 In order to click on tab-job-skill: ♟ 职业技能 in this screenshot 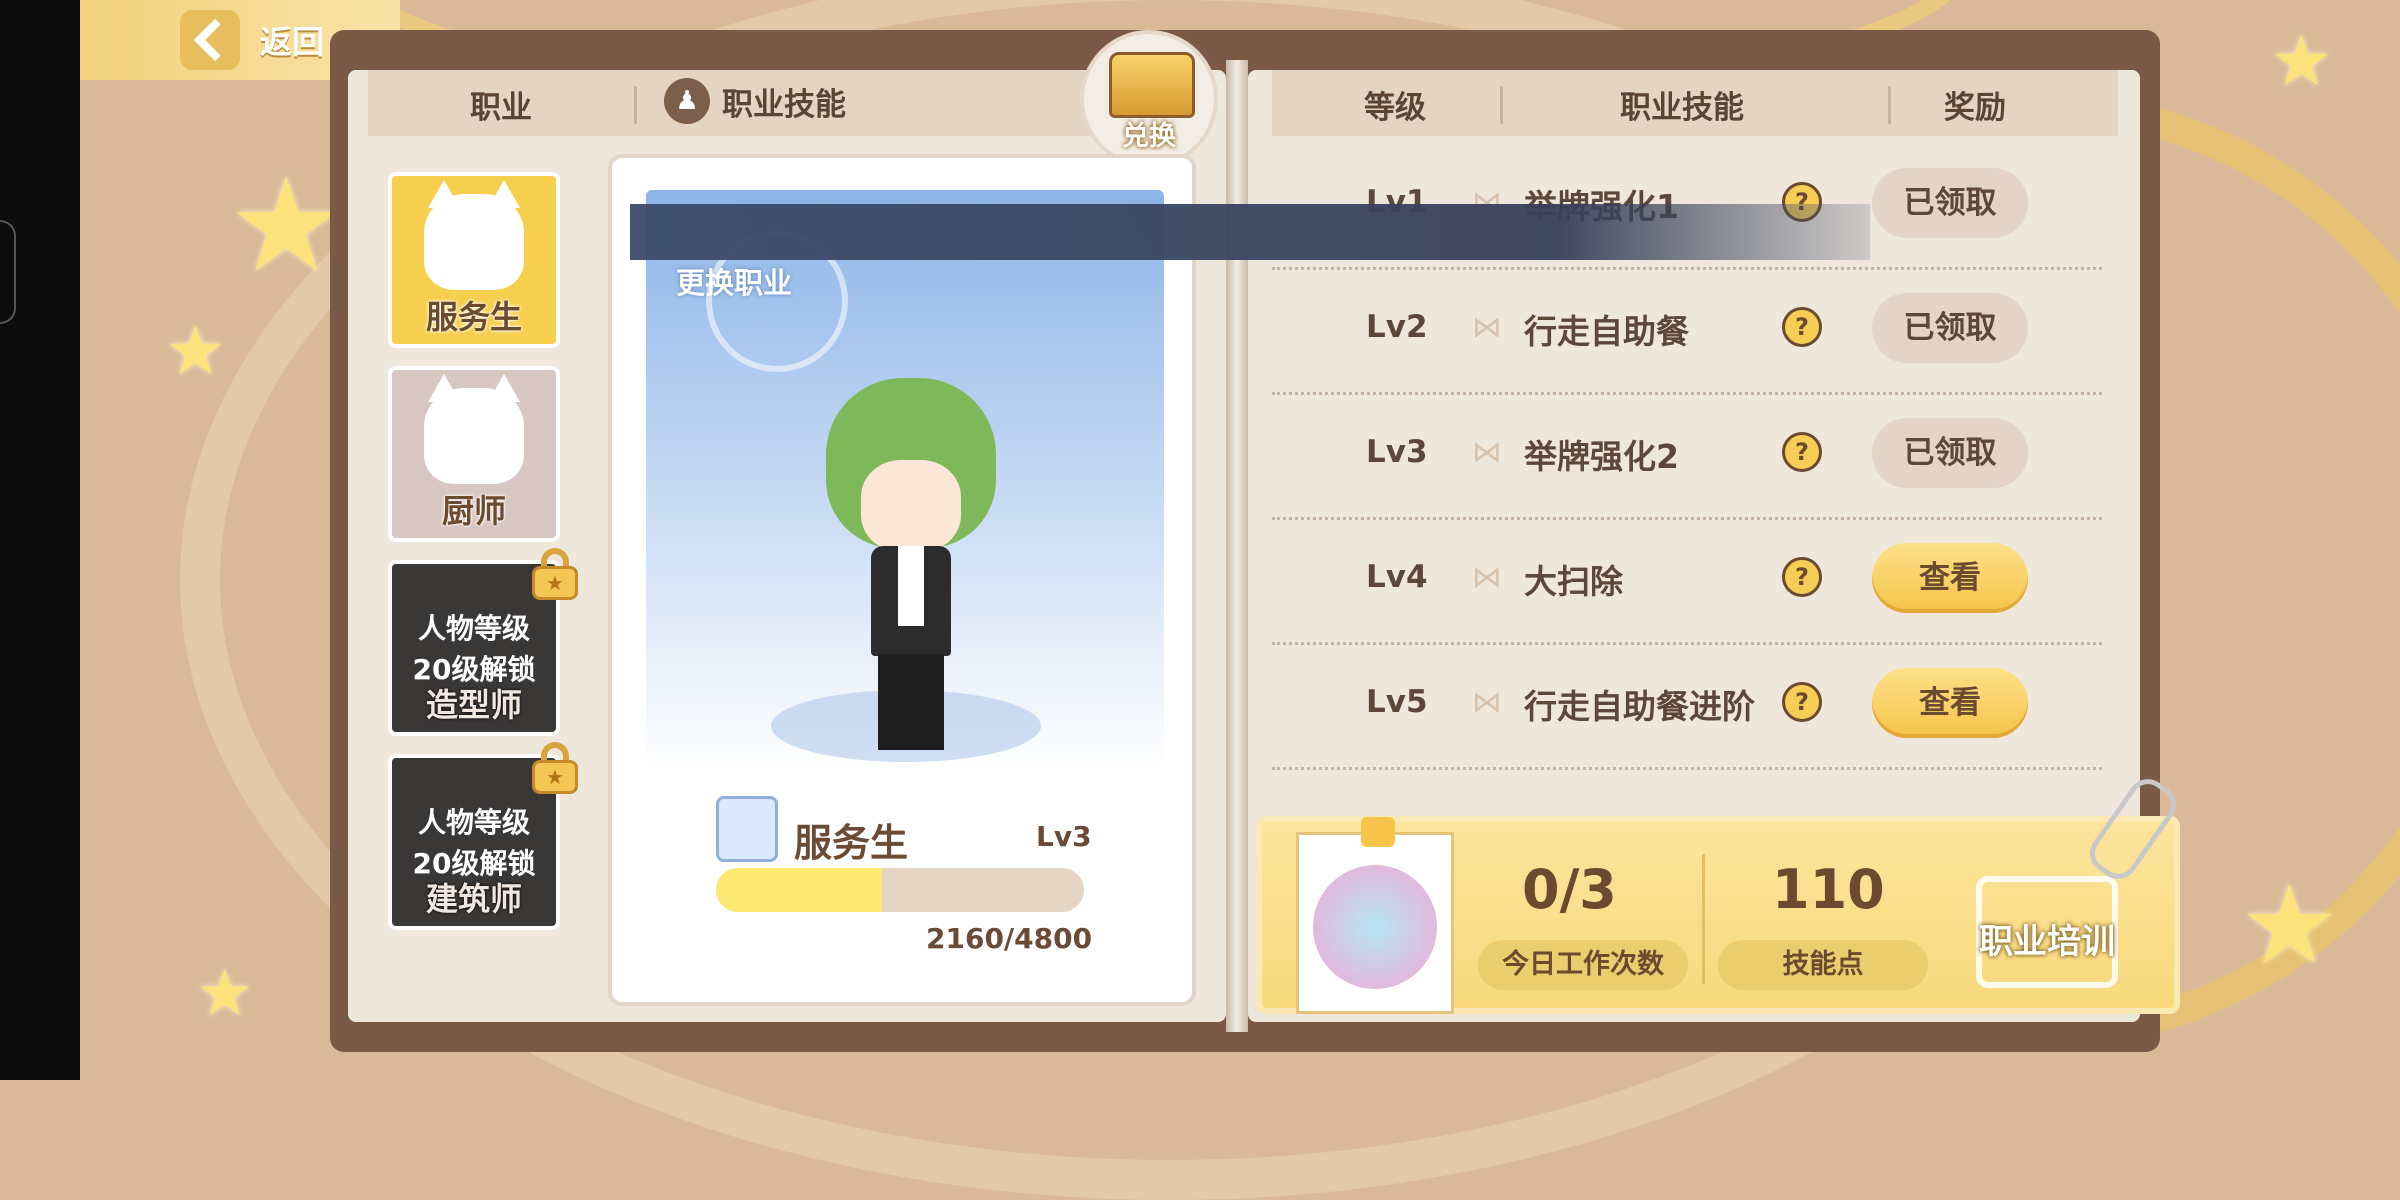, I will do `click(755, 101)`.